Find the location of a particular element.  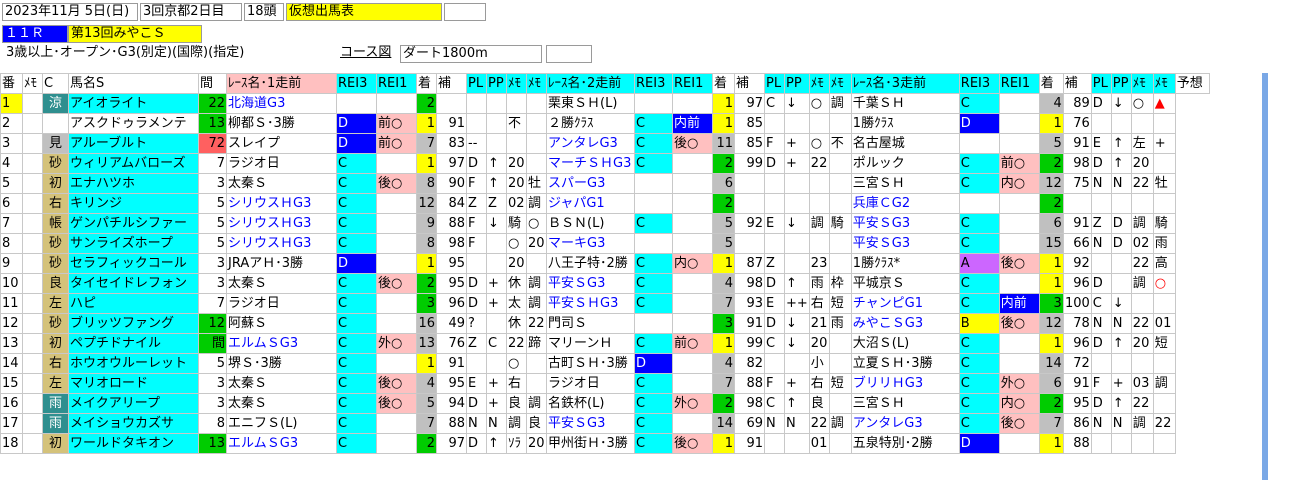

table-cell: 三宮ＳＨ is located at coordinates (905, 403).